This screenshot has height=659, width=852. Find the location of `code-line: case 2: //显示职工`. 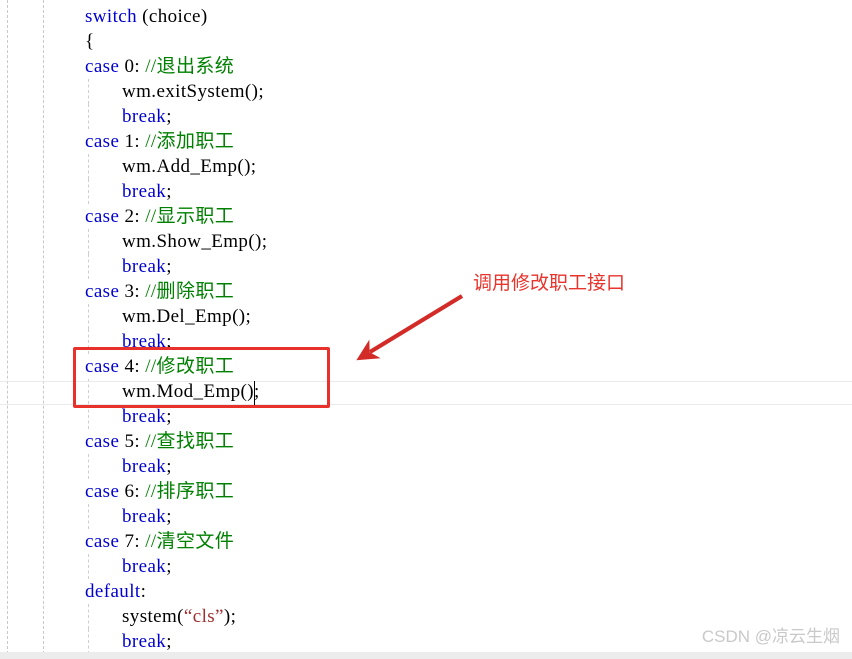

code-line: case 2: //显示职工 is located at coordinates (426, 216).